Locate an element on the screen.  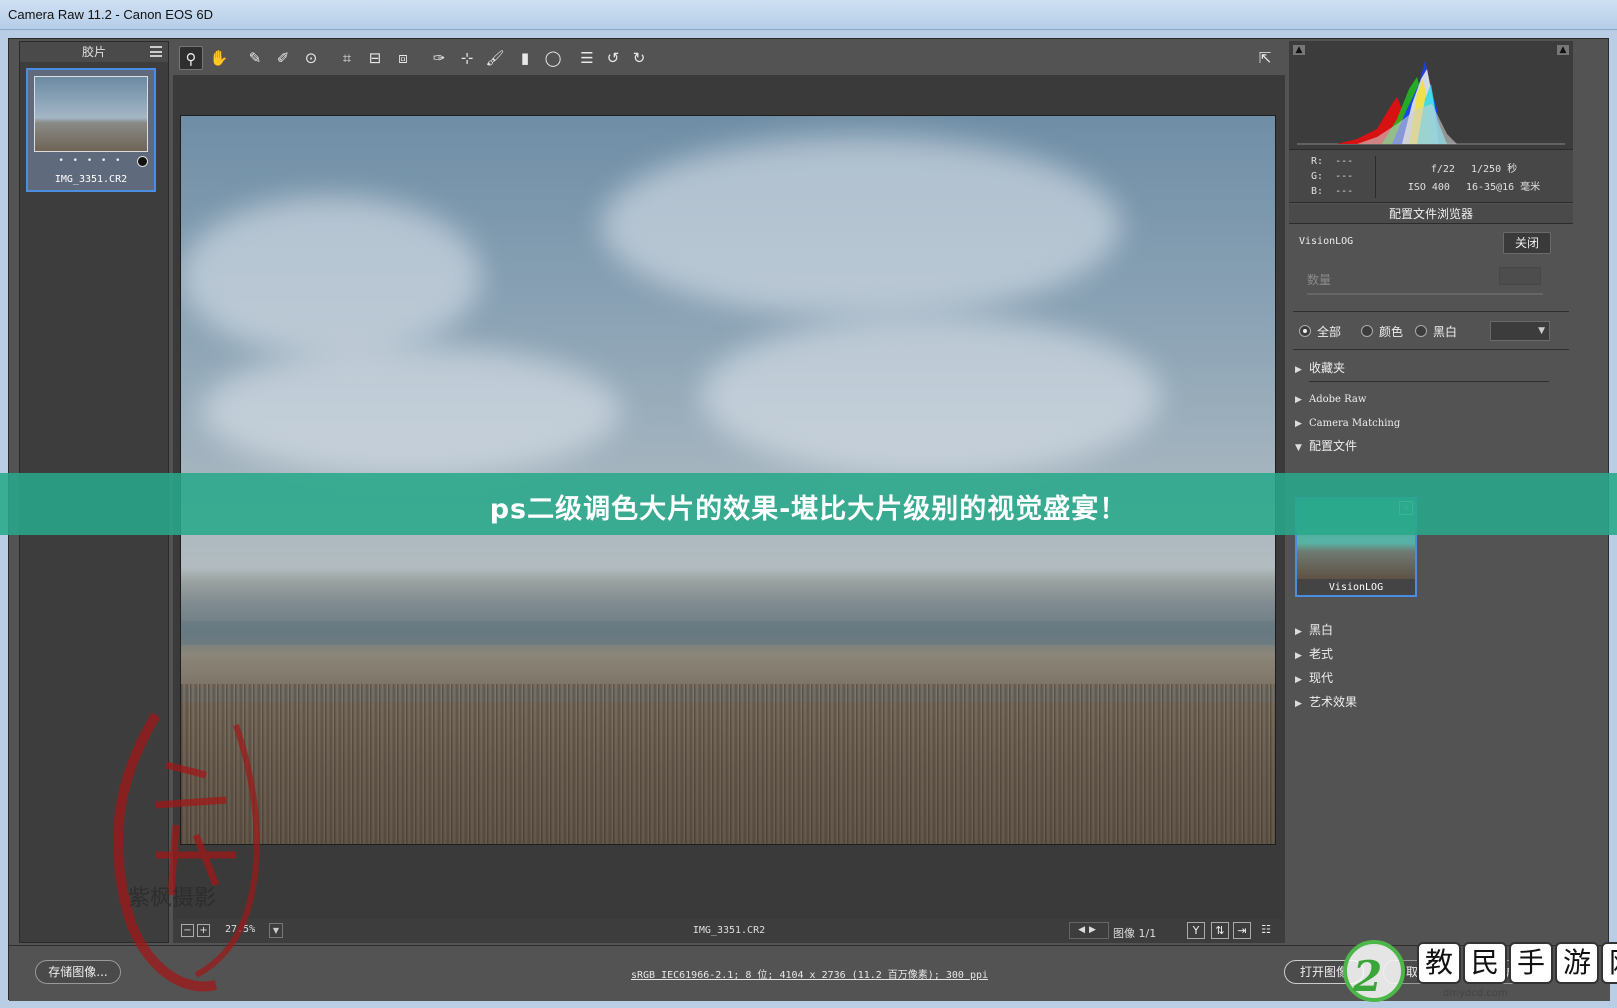
river is located at coordinates (728, 633).